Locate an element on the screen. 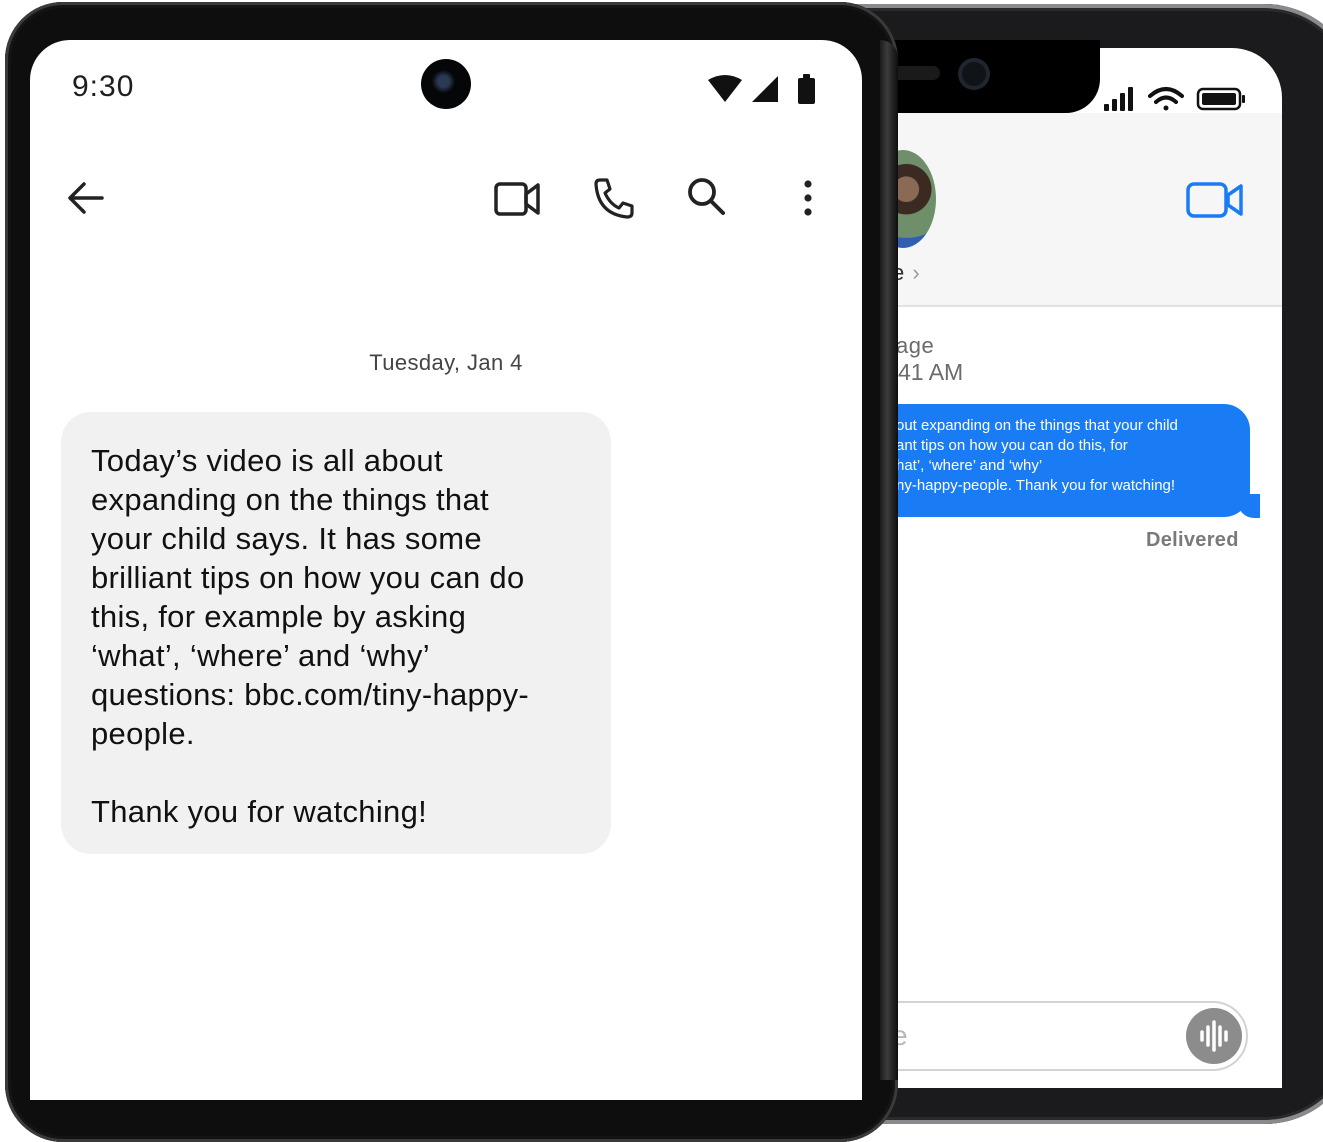 The image size is (1323, 1142). android-frame-edge is located at coordinates (889, 560).